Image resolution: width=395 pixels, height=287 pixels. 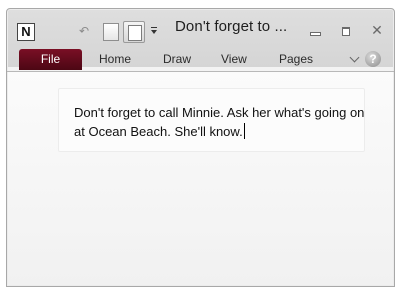 I want to click on page-icon, so click(x=111, y=32).